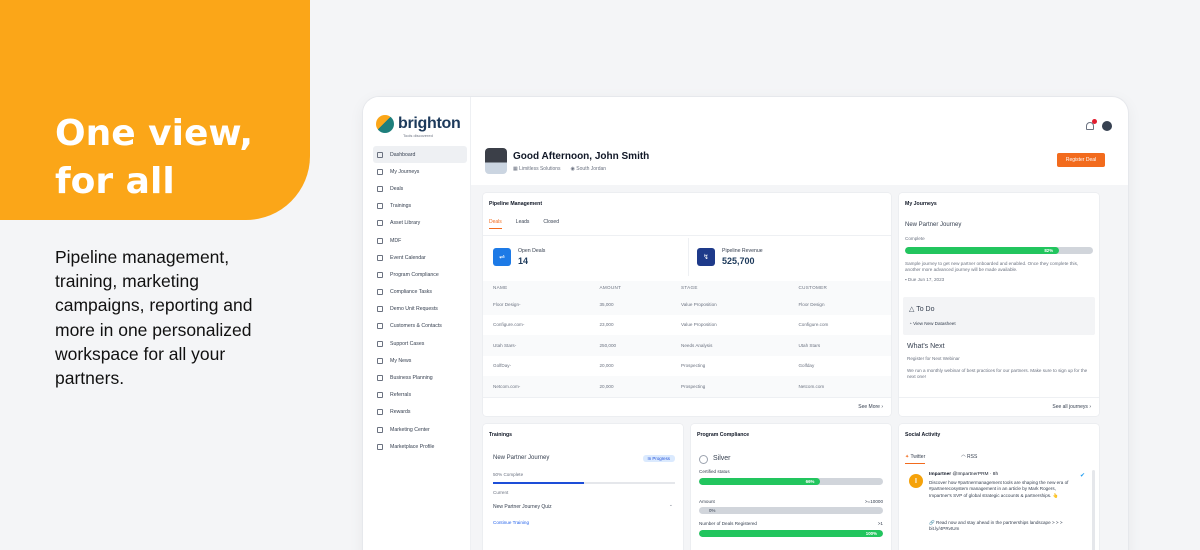 The height and width of the screenshot is (550, 1200). Describe the element at coordinates (671, 505) in the screenshot. I see `chevron-down-icon: ⌄` at that location.